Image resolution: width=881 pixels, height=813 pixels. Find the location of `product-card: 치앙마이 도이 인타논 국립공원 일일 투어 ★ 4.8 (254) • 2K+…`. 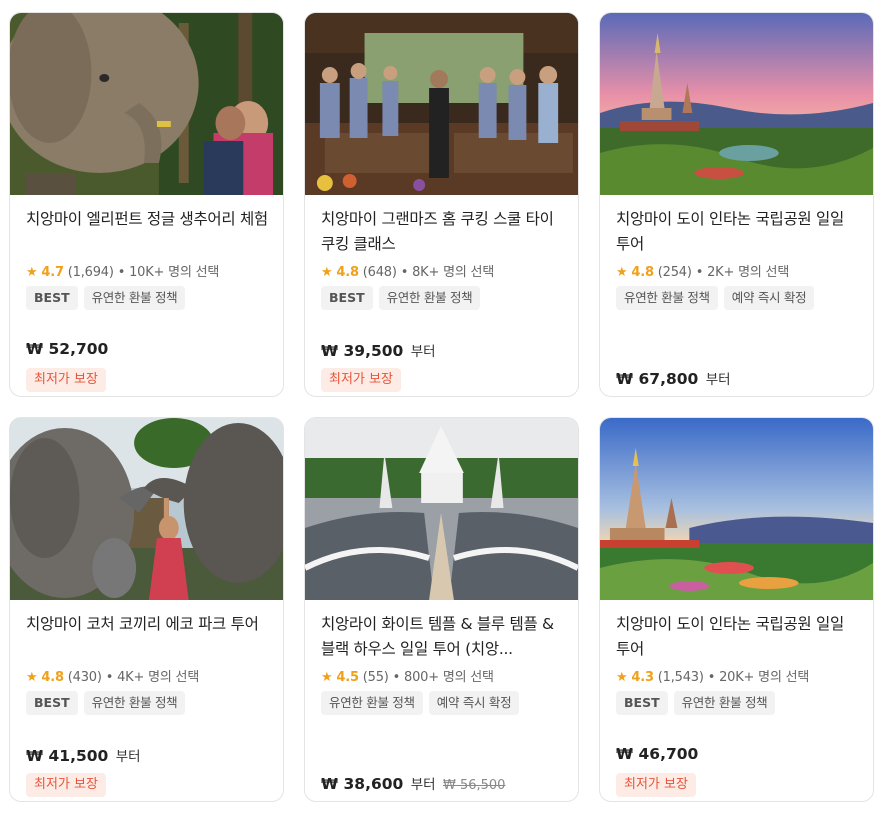

product-card: 치앙마이 도이 인타논 국립공원 일일 투어 ★ 4.8 (254) • 2K+… is located at coordinates (736, 204).